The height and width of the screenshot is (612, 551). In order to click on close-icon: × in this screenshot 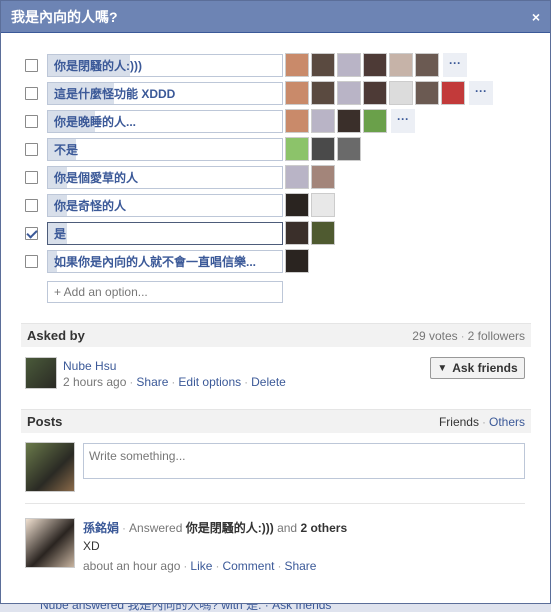, I will do `click(536, 17)`.